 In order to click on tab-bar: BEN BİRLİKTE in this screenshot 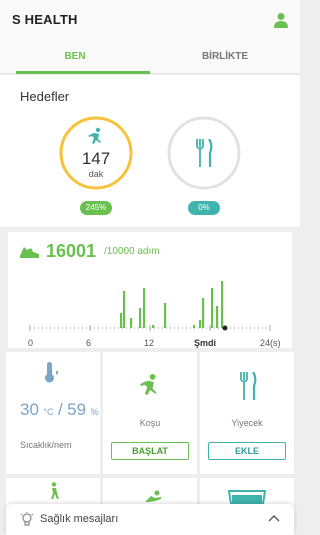, I will do `click(150, 57)`.